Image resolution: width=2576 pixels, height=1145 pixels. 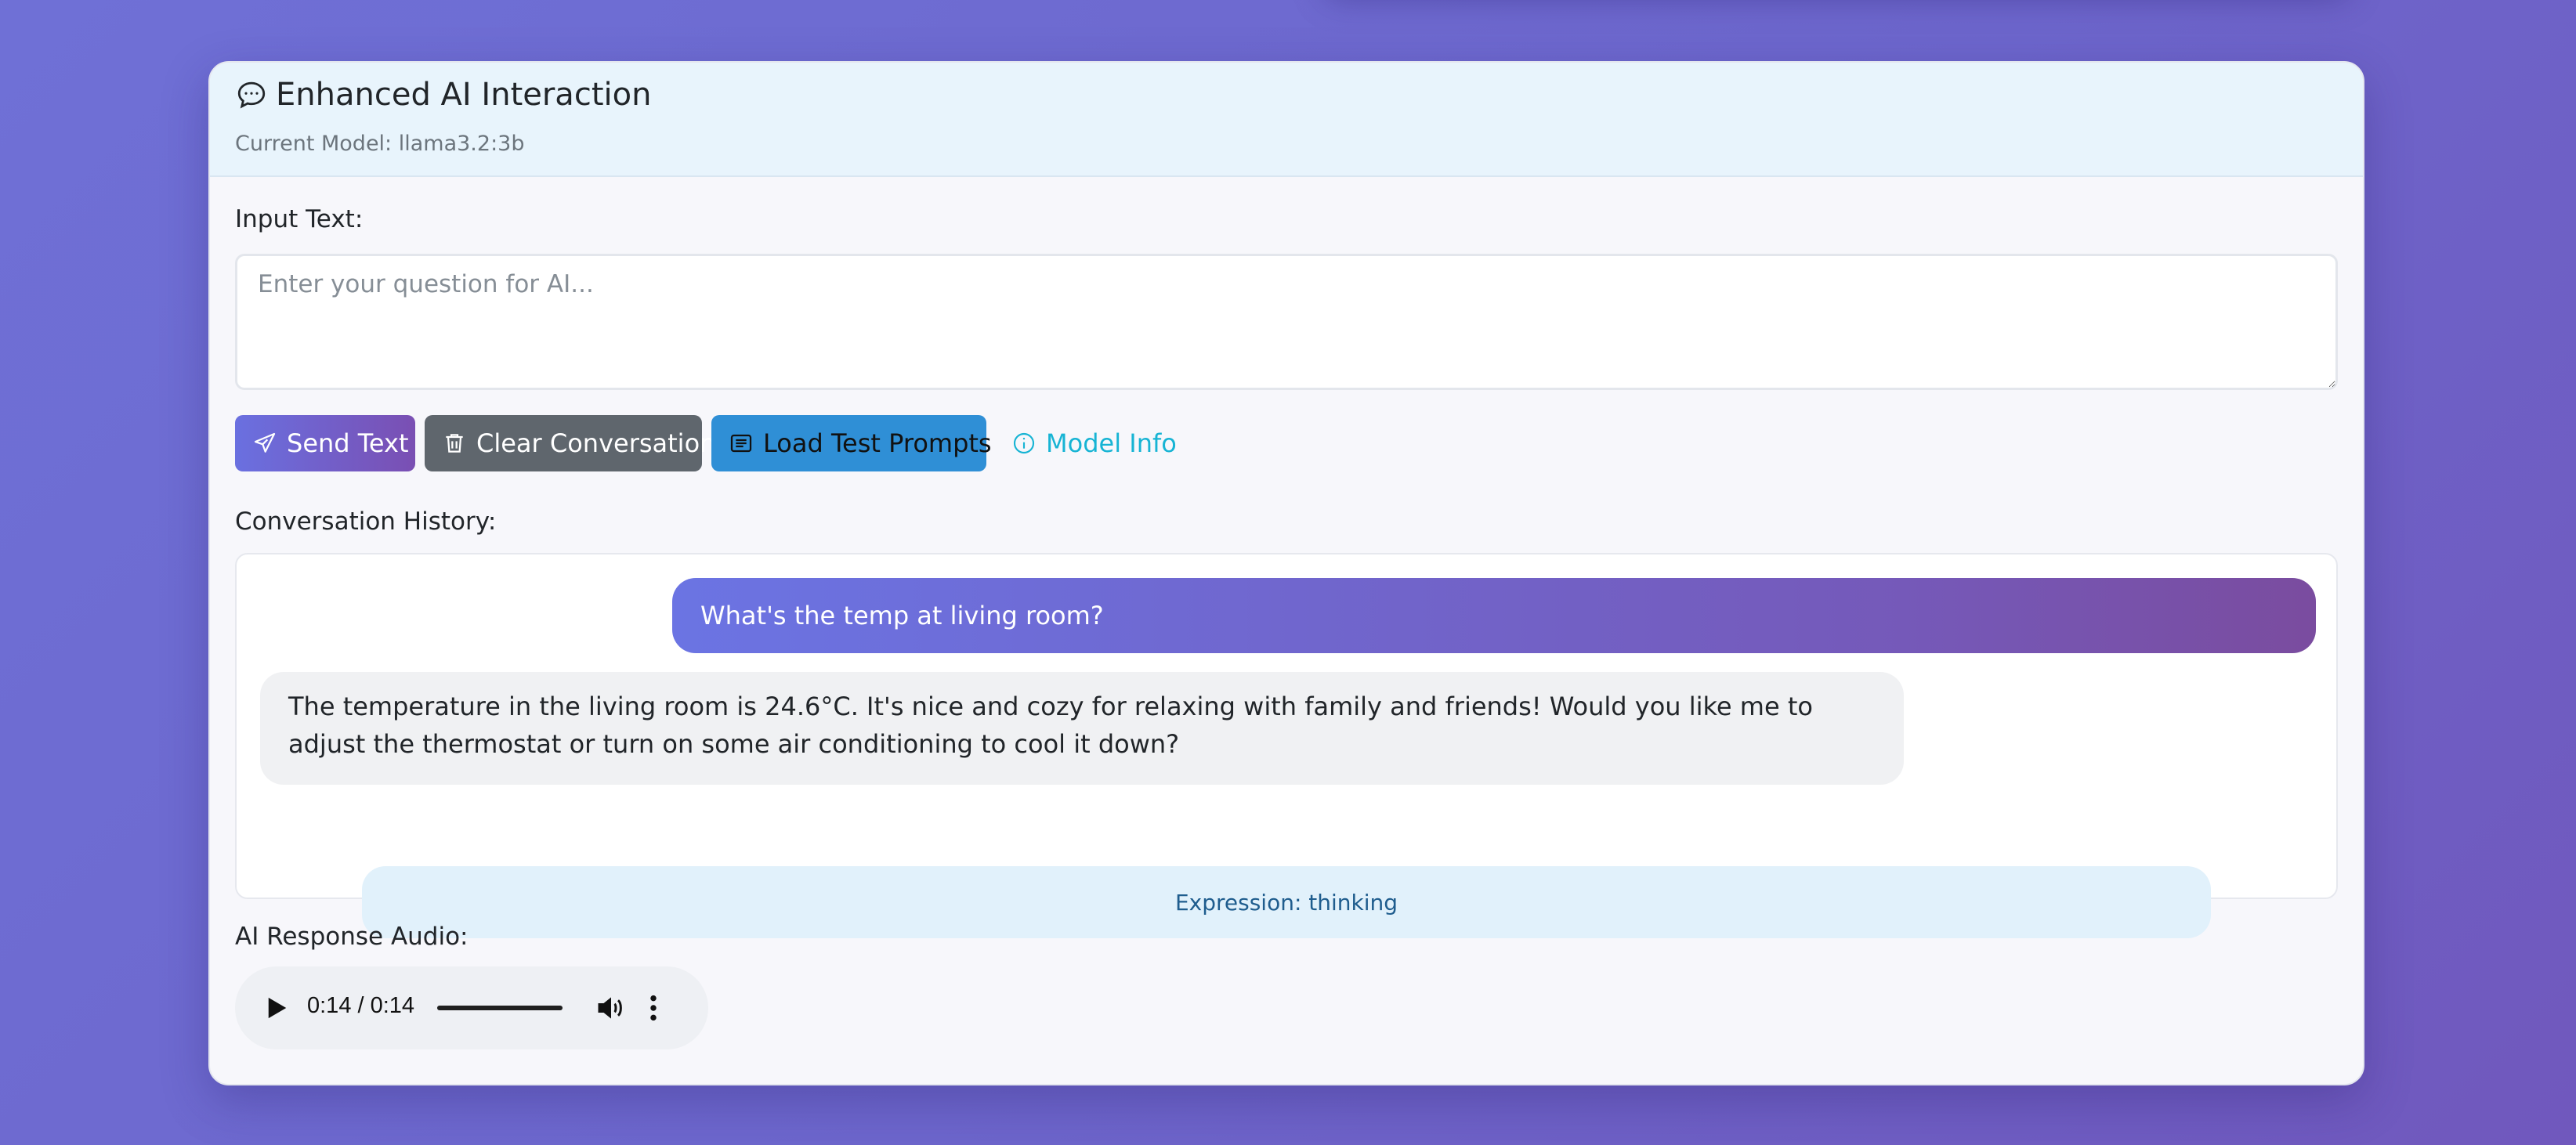 I want to click on play-icon, so click(x=277, y=1008).